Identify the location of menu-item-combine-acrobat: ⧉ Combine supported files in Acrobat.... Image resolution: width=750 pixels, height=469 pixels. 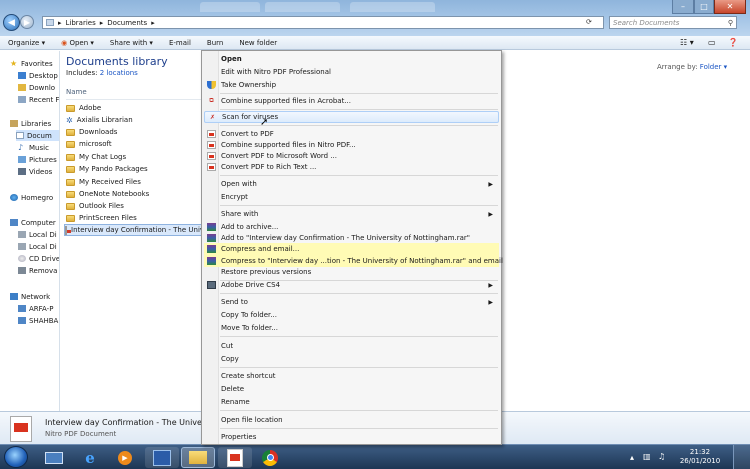
(351, 101).